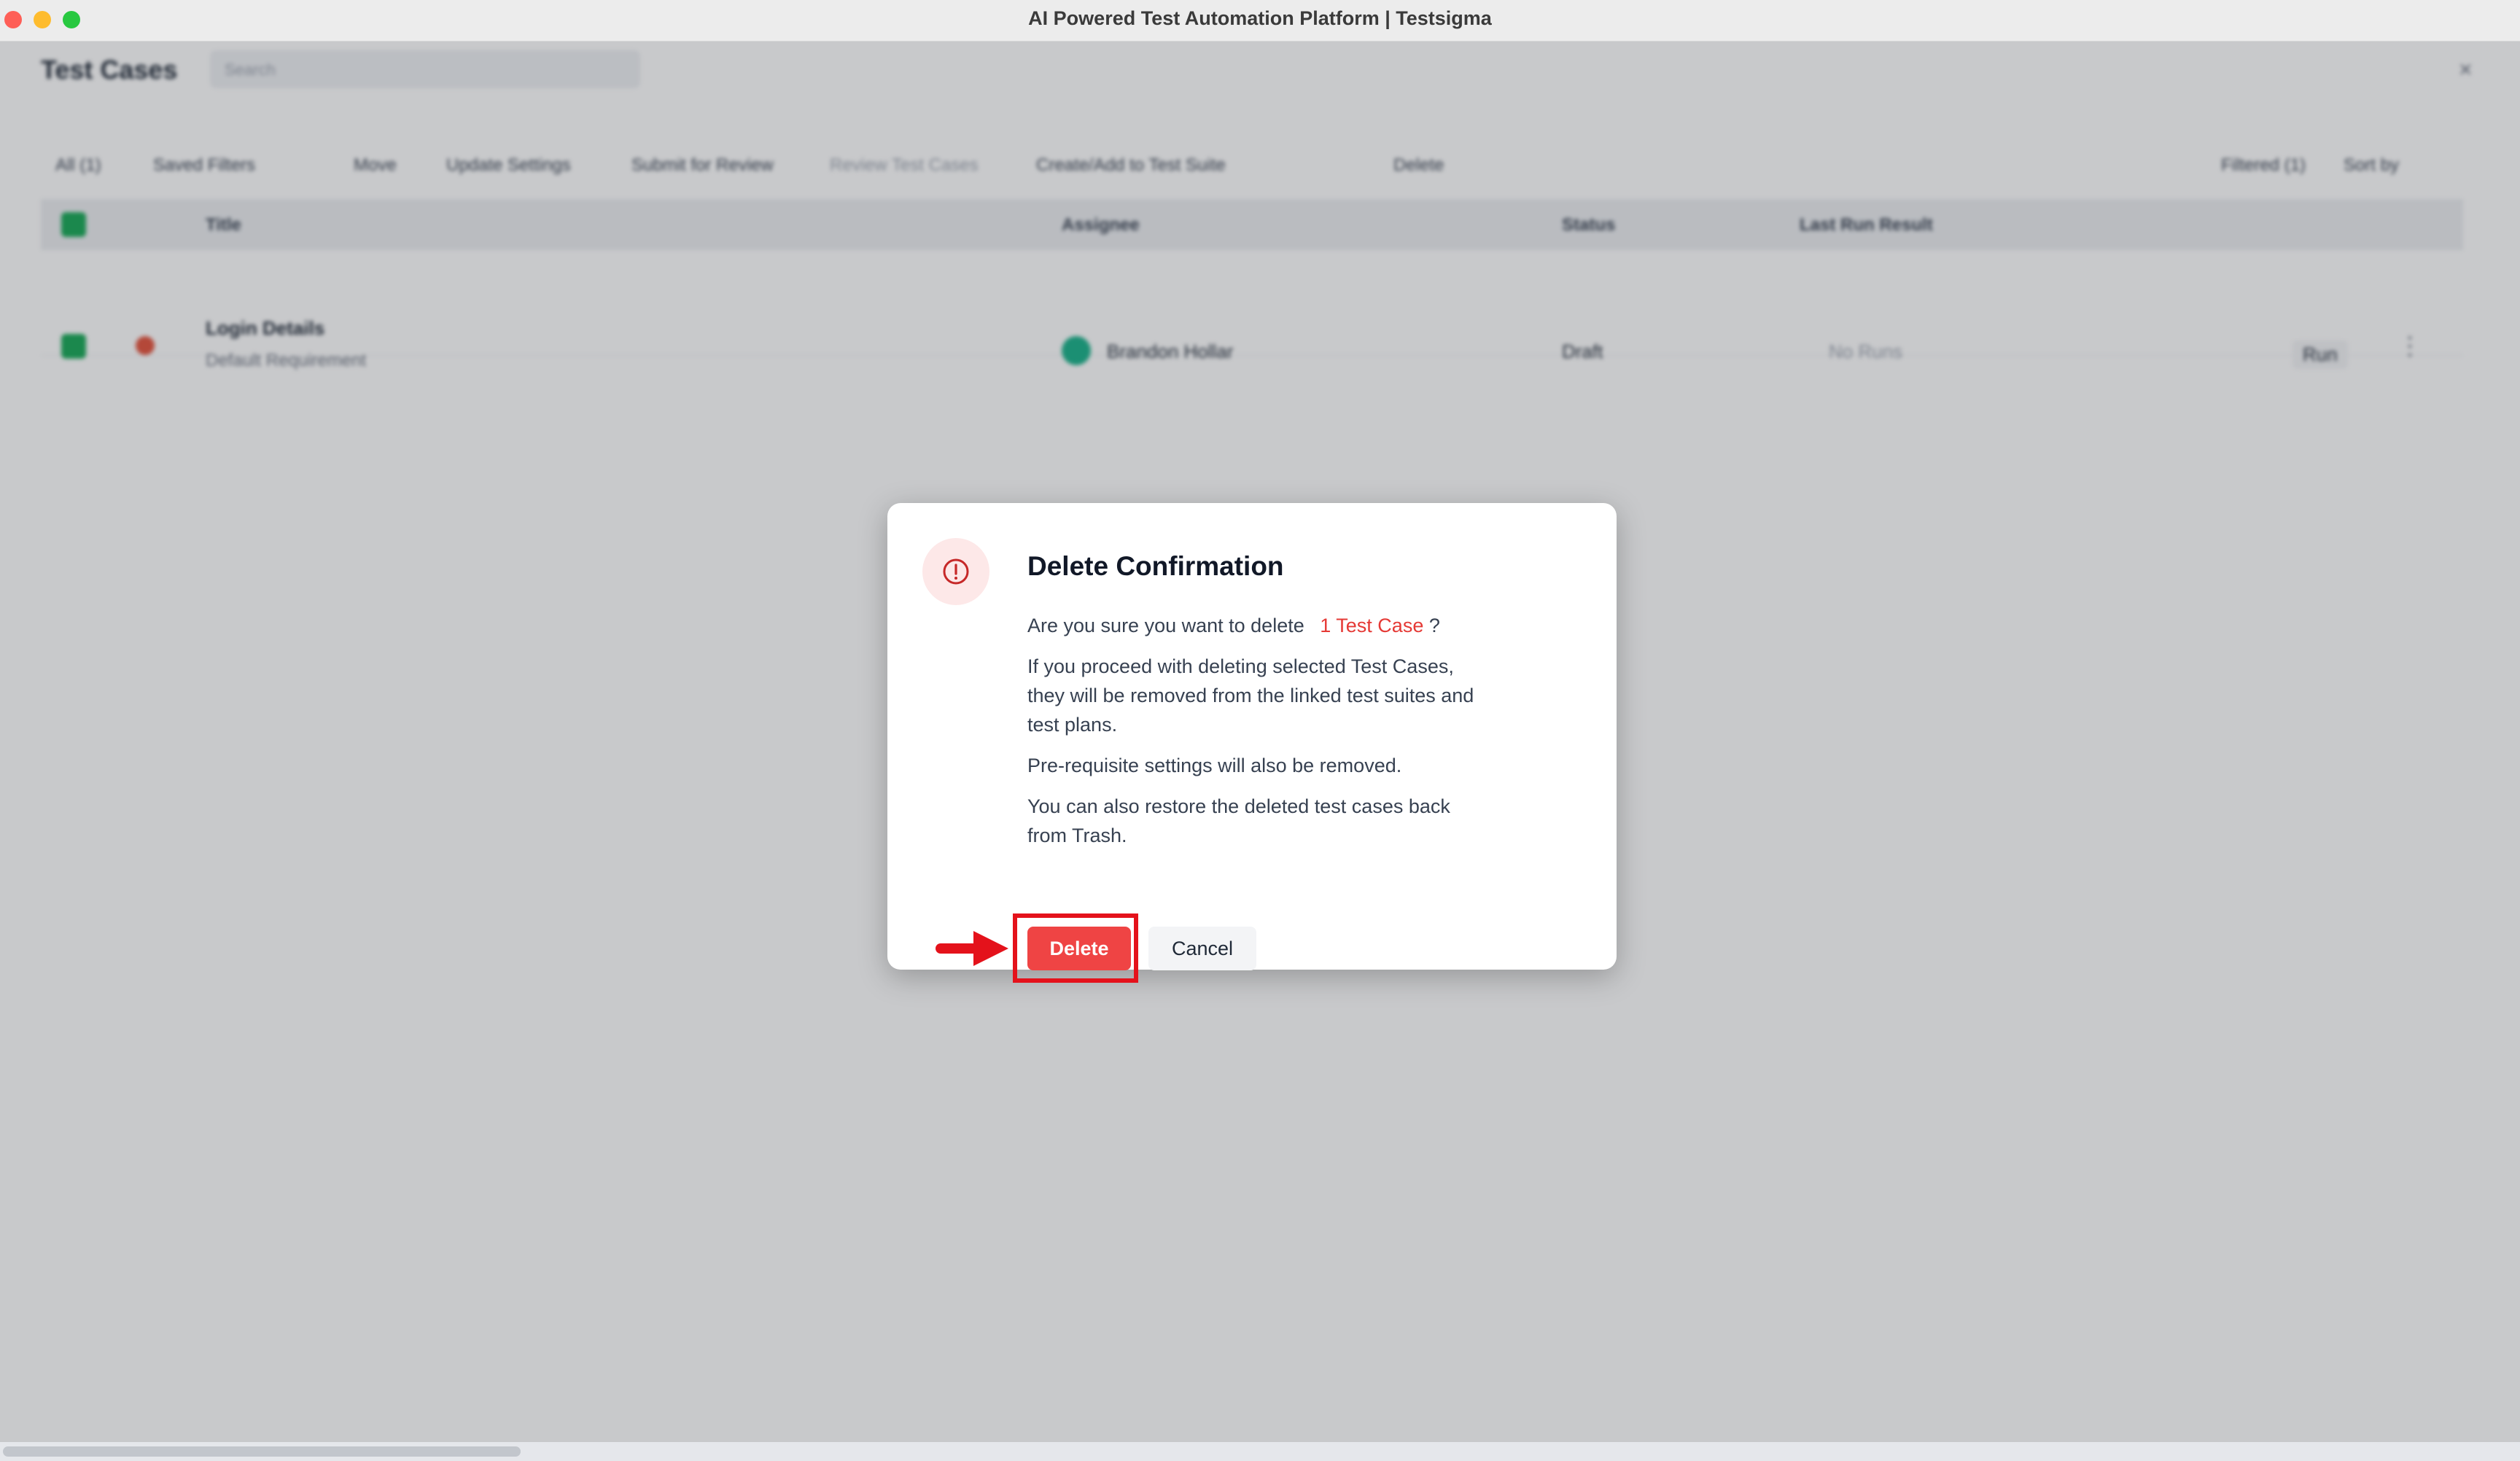  Describe the element at coordinates (262, 1451) in the screenshot. I see `scrollbar-thumb` at that location.